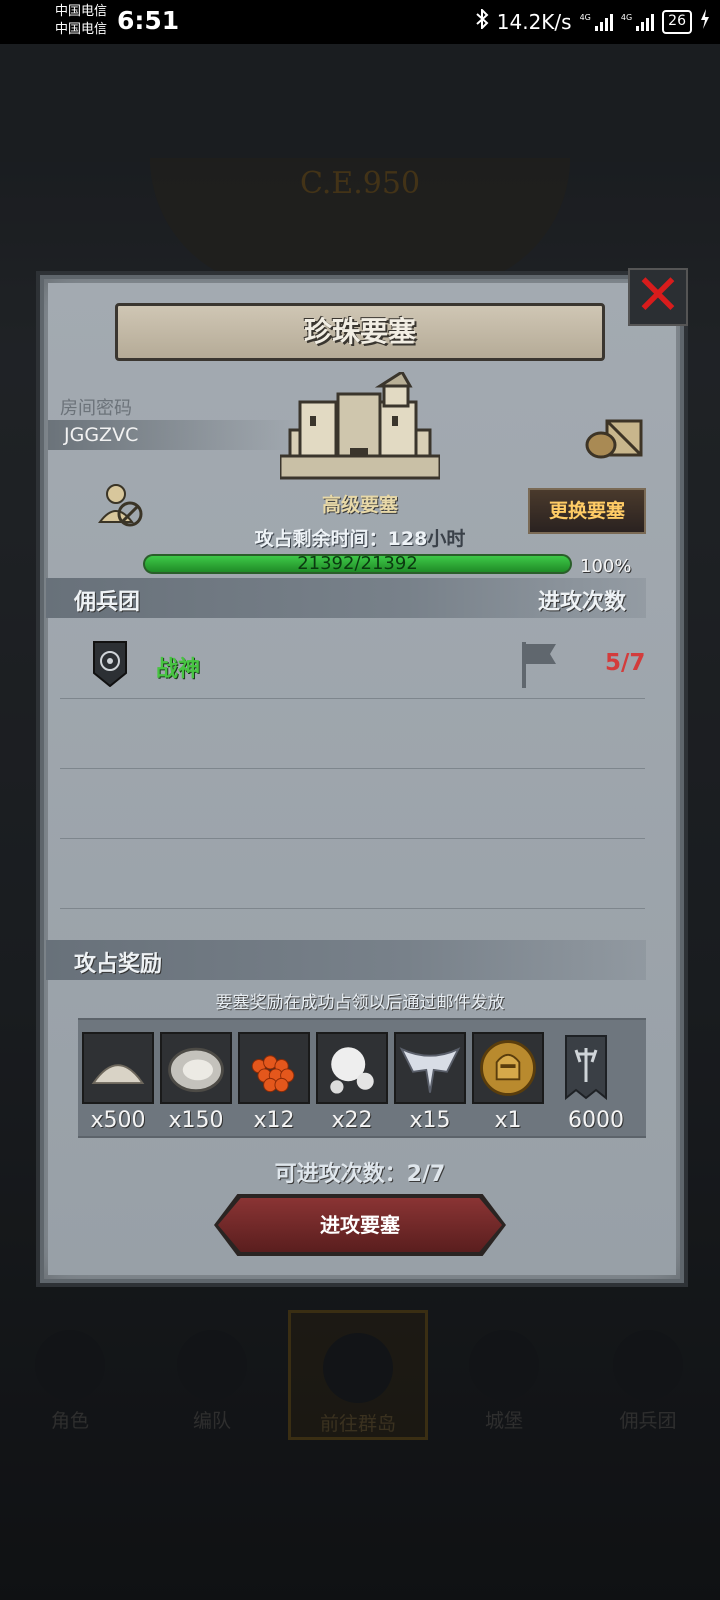 The width and height of the screenshot is (720, 1600). I want to click on mercenary-name: 战神, so click(178, 667).